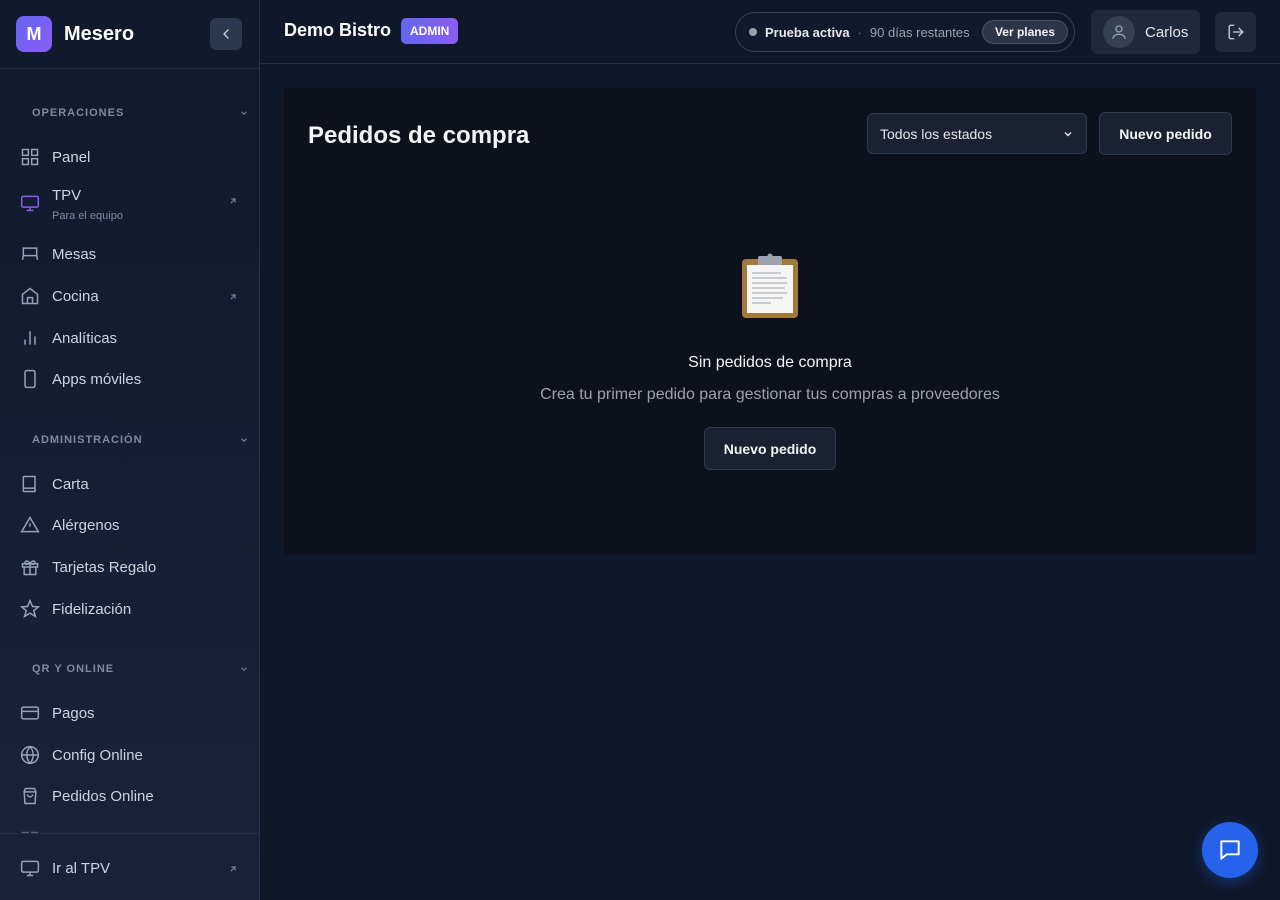 The height and width of the screenshot is (900, 1280). What do you see at coordinates (97, 755) in the screenshot?
I see `sidebar-item-label: Config Online` at bounding box center [97, 755].